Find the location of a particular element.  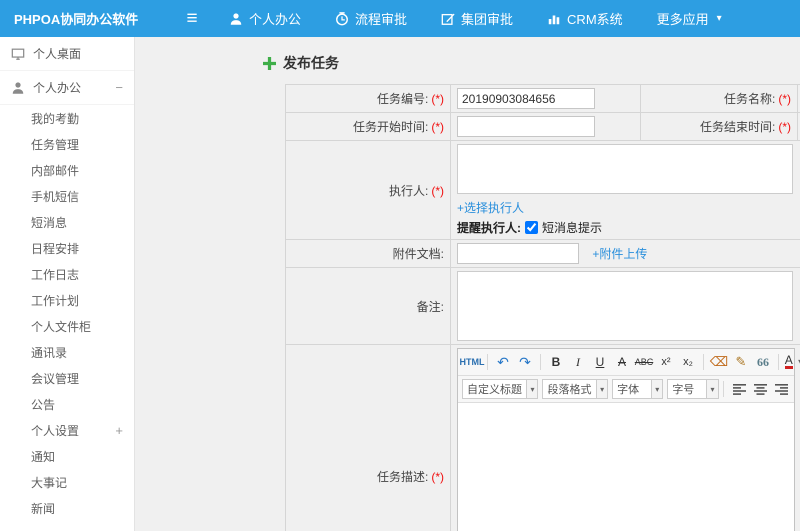

editor-size-select: 字号 ▾ is located at coordinates (693, 389).